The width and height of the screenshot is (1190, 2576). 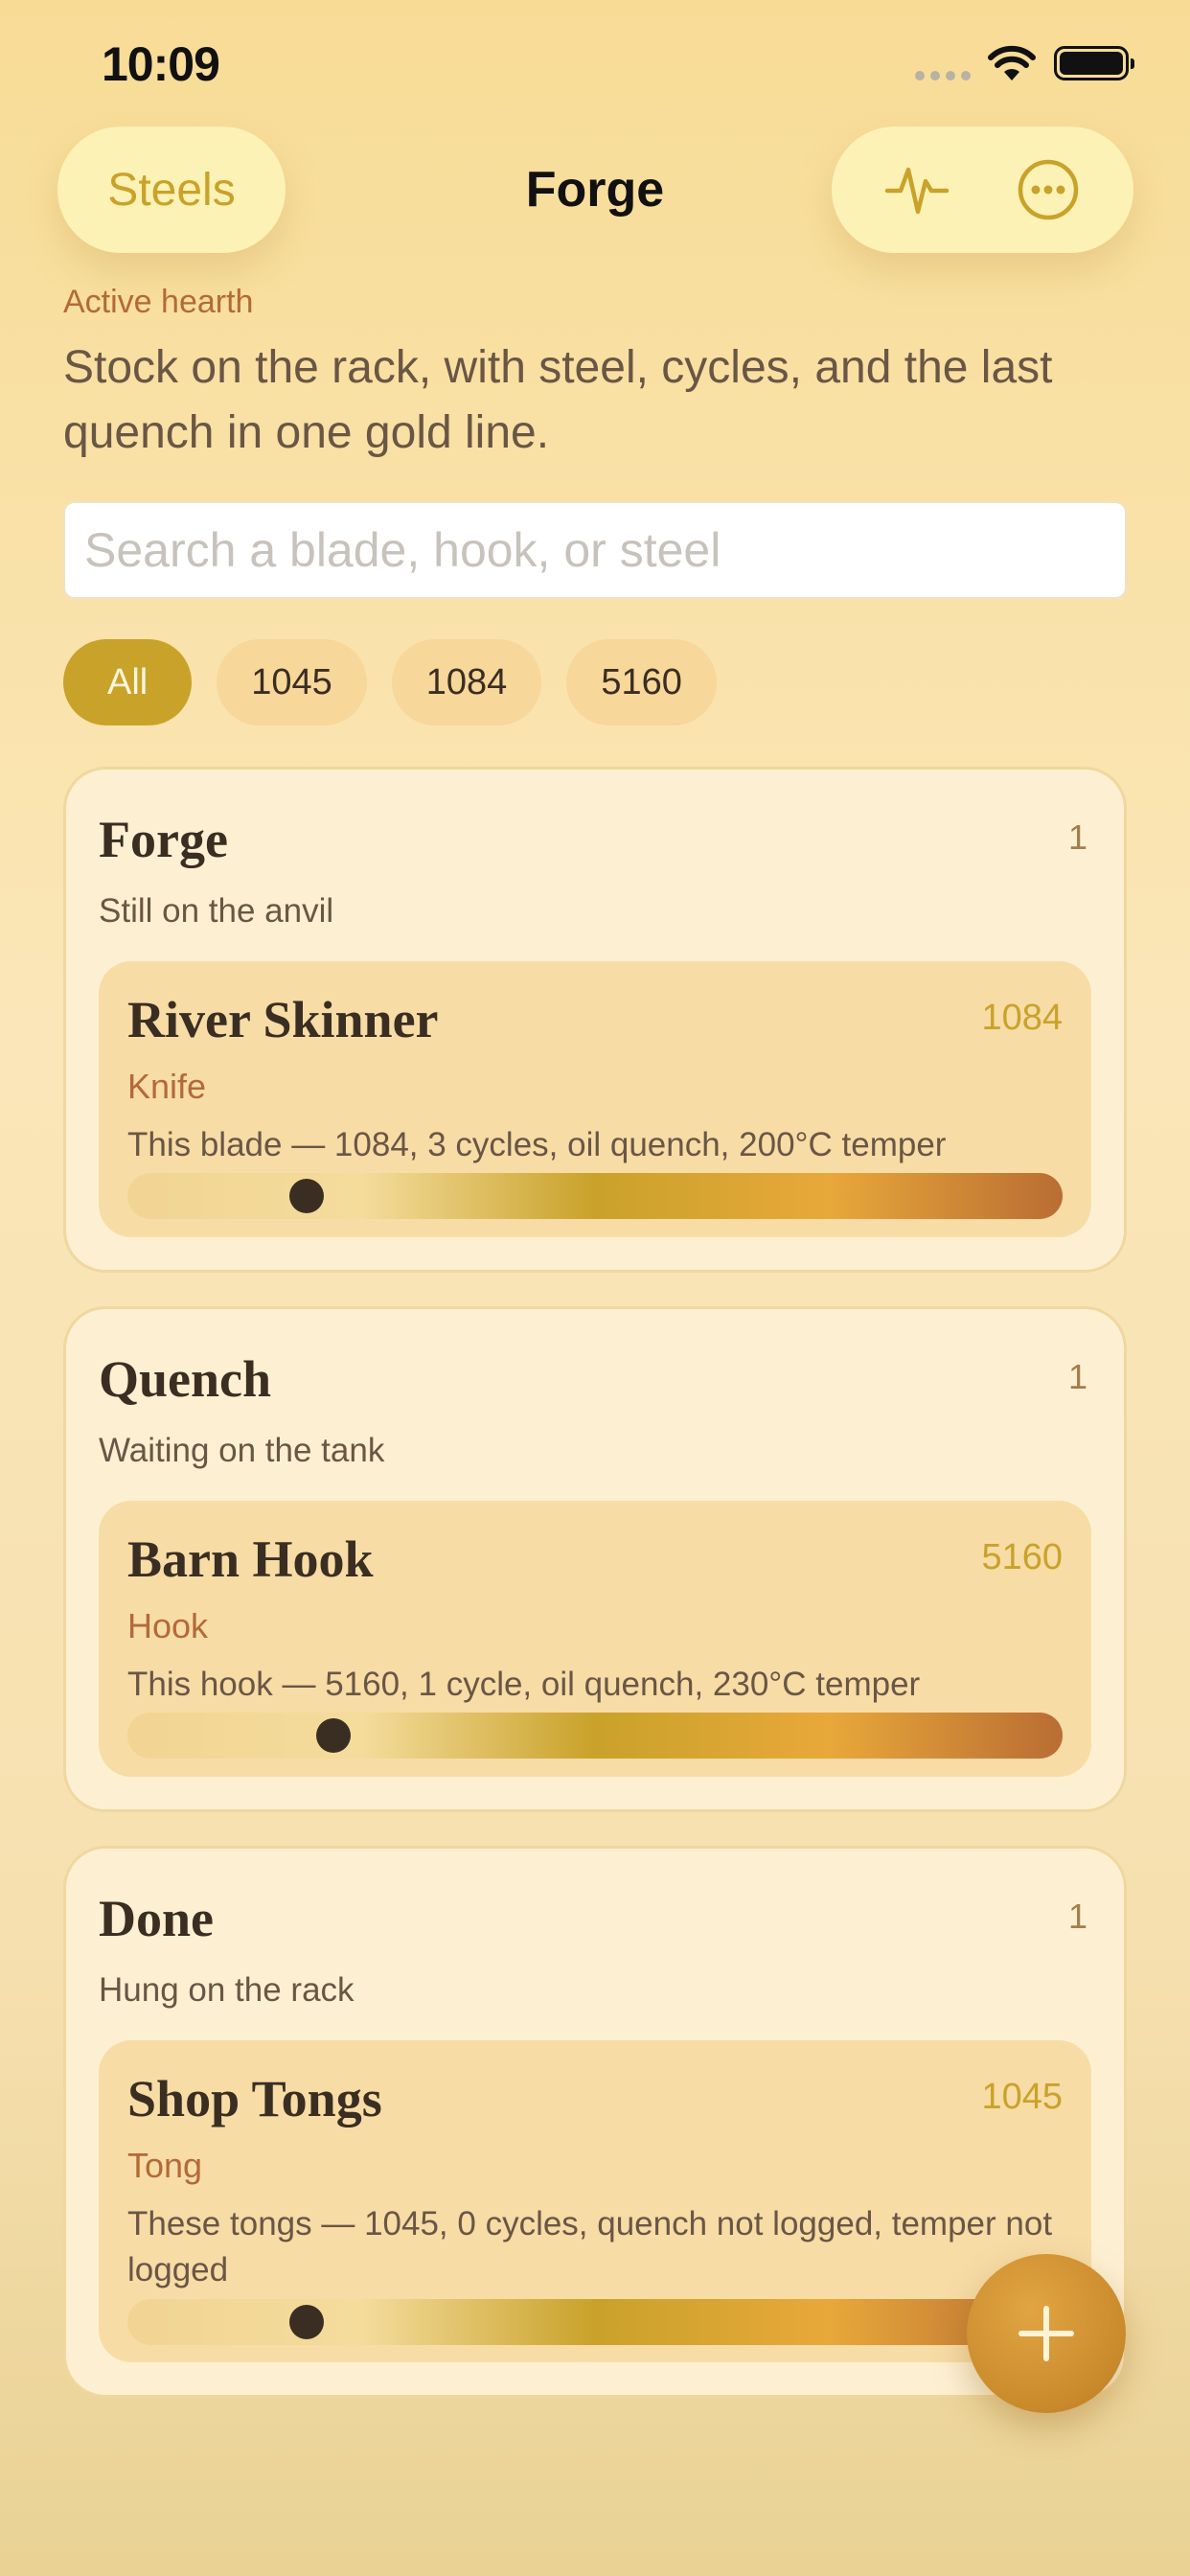 What do you see at coordinates (186, 1379) in the screenshot?
I see `section-title: Quench` at bounding box center [186, 1379].